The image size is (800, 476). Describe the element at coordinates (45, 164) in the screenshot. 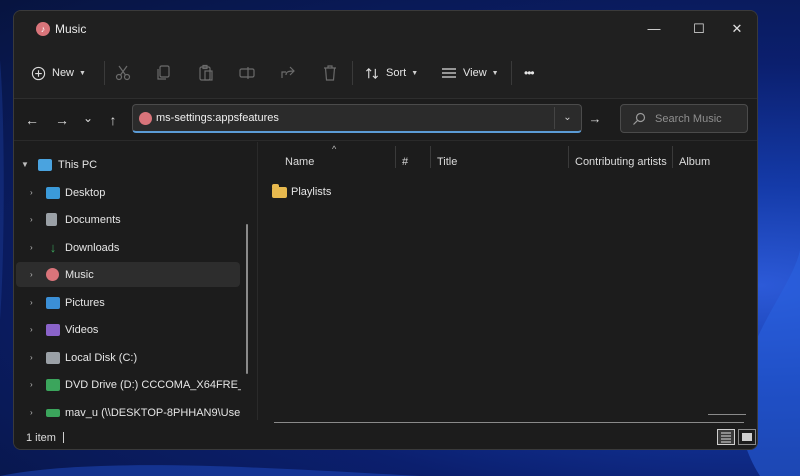

I see `monitor-icon` at that location.